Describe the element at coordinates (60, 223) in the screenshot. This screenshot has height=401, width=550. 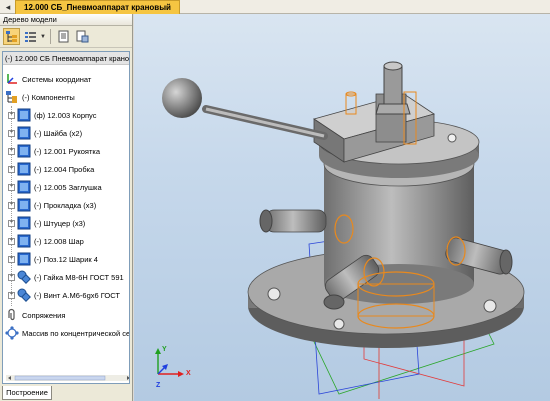
I see `tree-item-label: (-) Штуцер (x3)` at that location.